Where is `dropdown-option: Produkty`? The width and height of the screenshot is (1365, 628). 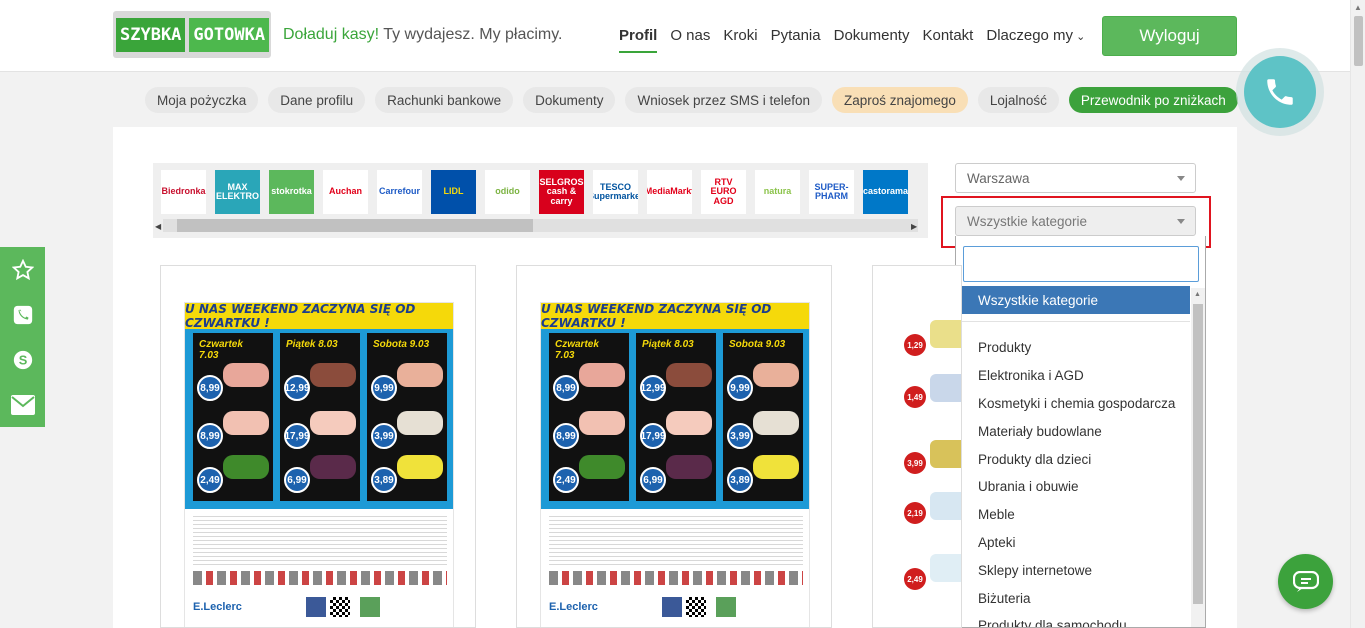 dropdown-option: Produkty is located at coordinates (1076, 348).